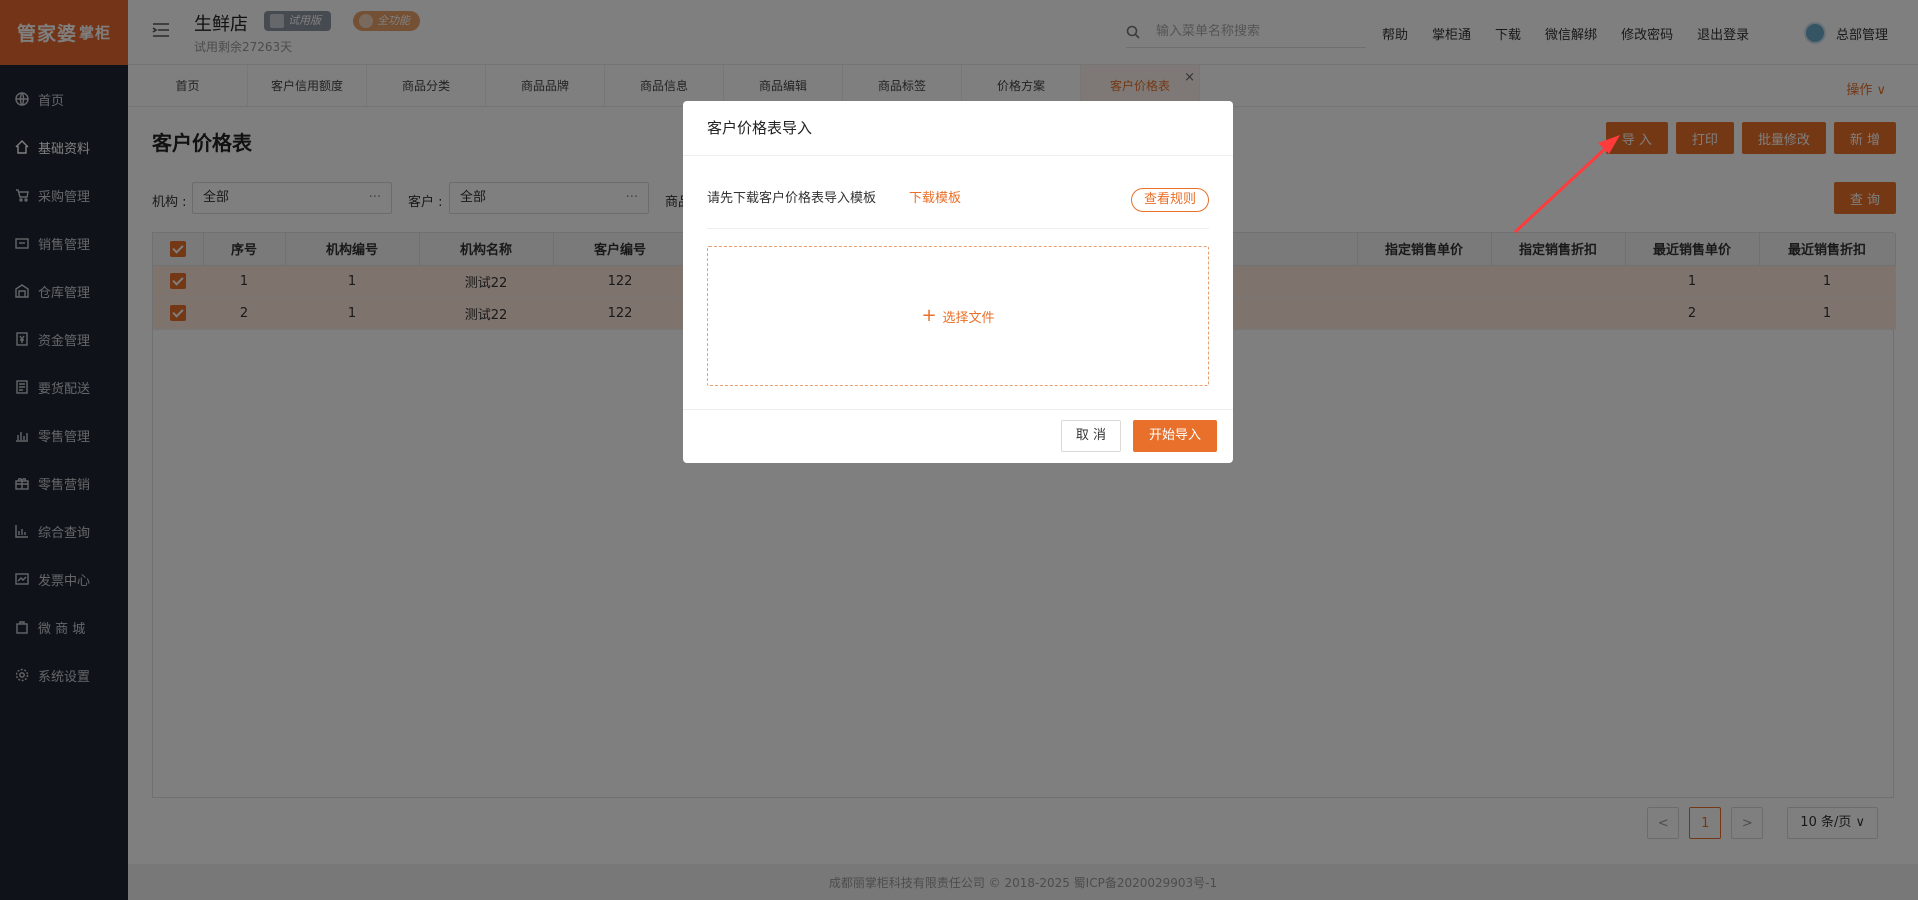 Image resolution: width=1918 pixels, height=900 pixels. I want to click on cancel-button: 取 消, so click(1090, 436).